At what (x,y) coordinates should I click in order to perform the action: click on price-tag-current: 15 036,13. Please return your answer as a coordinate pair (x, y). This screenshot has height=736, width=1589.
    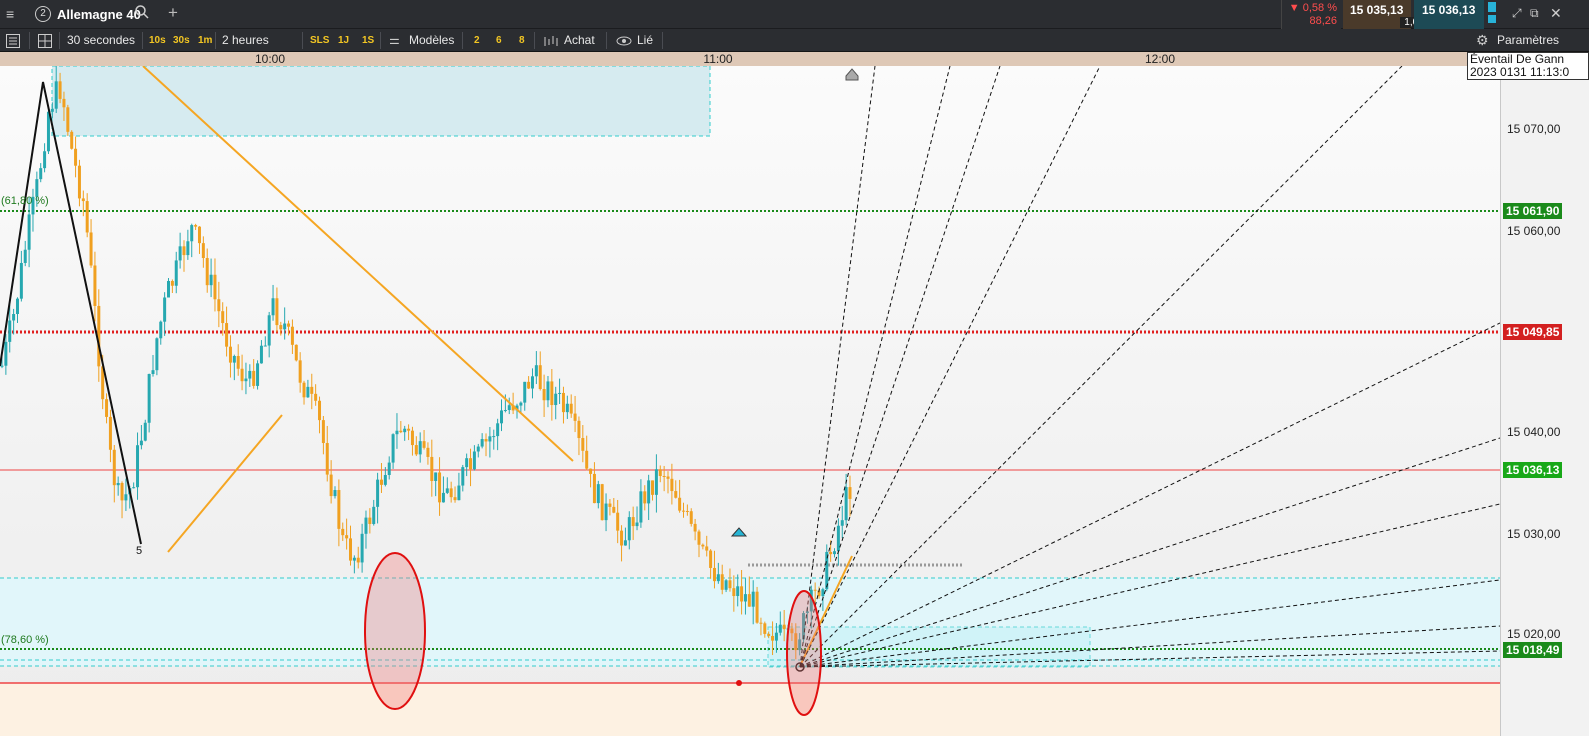
    Looking at the image, I should click on (1533, 470).